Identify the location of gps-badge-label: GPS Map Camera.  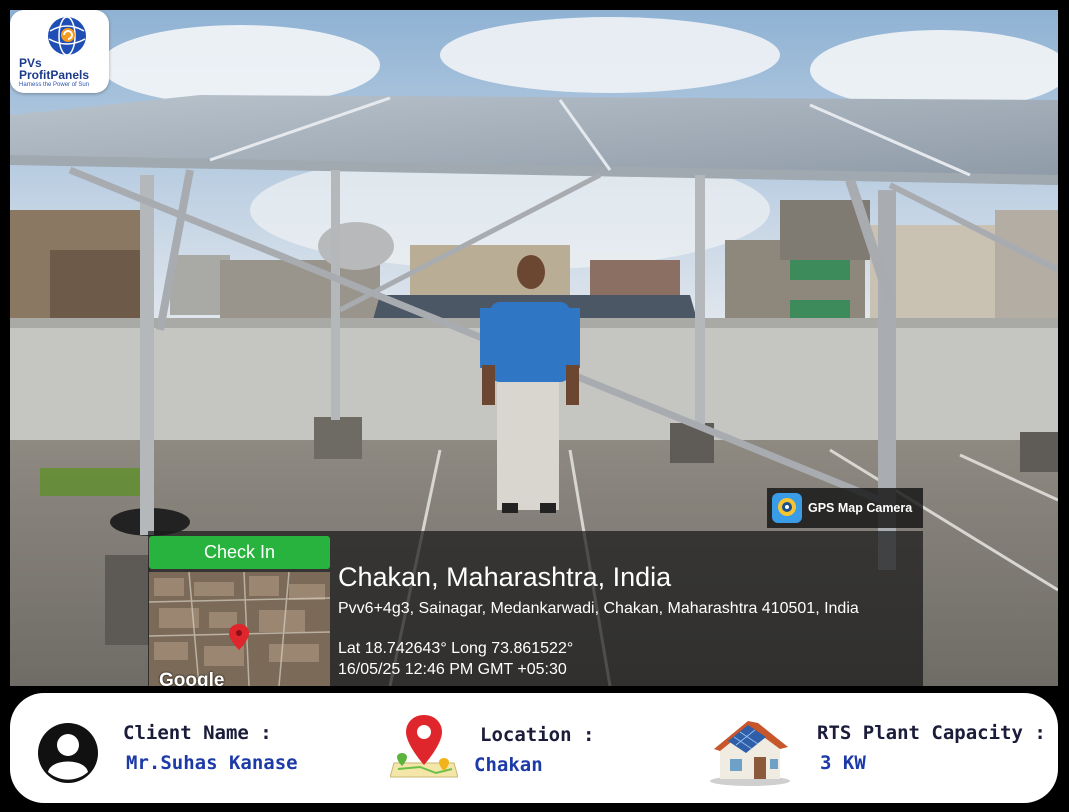
(860, 508).